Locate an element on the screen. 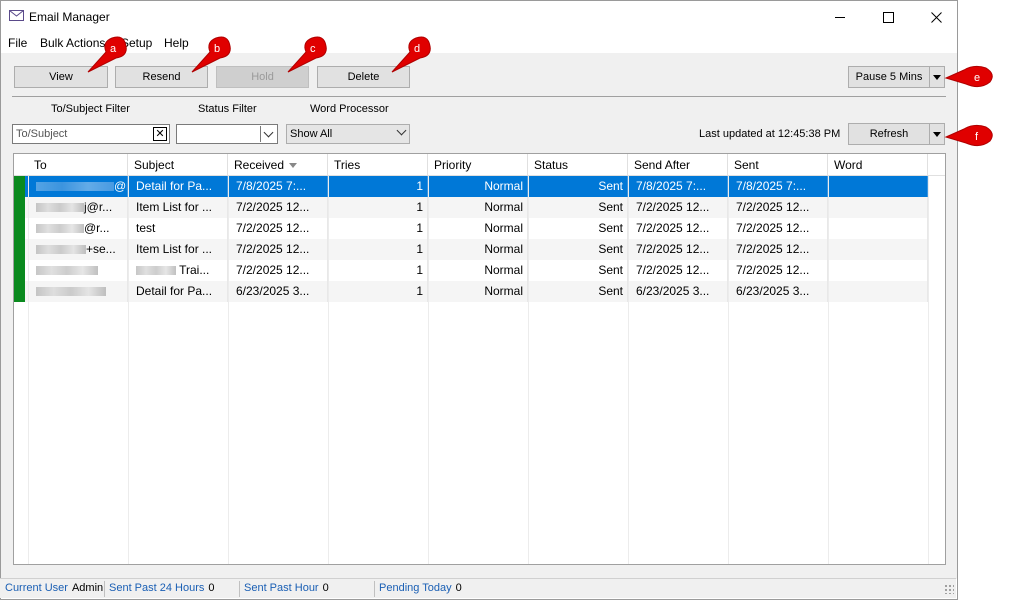 The image size is (1022, 600). menu-bar: File Bulk Actions Setup Help is located at coordinates (479, 43).